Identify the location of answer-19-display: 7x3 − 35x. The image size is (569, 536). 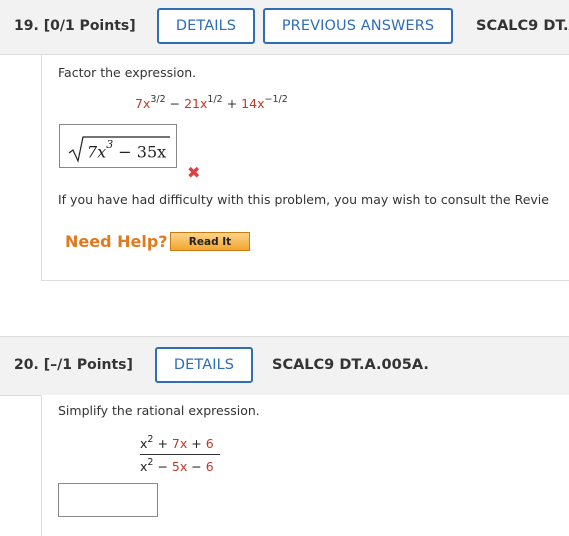
(118, 146).